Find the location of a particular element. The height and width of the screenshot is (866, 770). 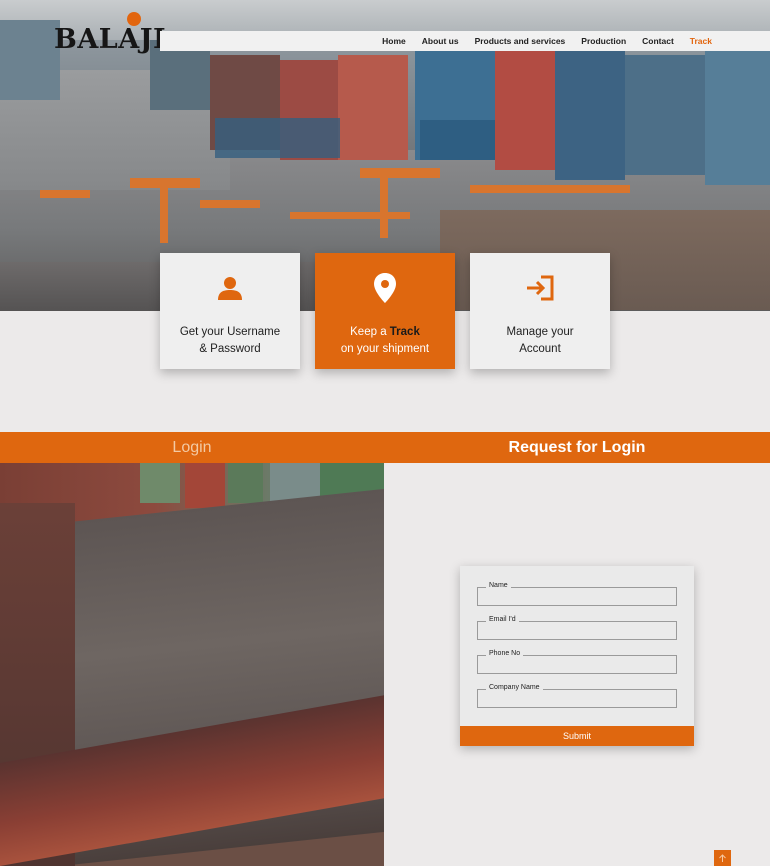

nav-production: Production is located at coordinates (603, 41).